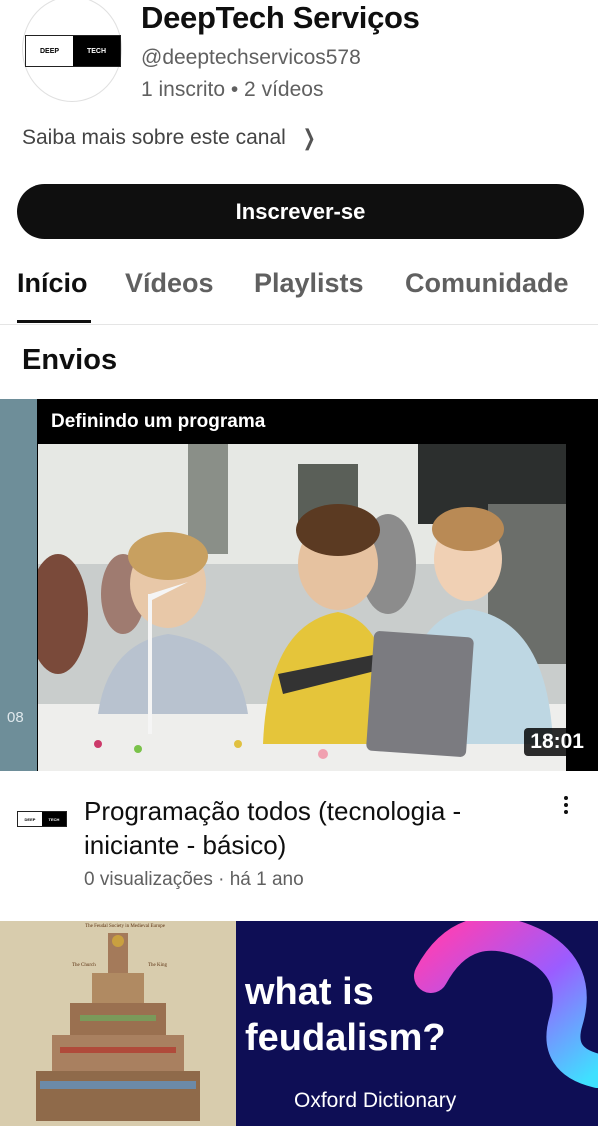 This screenshot has width=598, height=1126. Describe the element at coordinates (309, 992) in the screenshot. I see `feudalism-line-1: what is` at that location.